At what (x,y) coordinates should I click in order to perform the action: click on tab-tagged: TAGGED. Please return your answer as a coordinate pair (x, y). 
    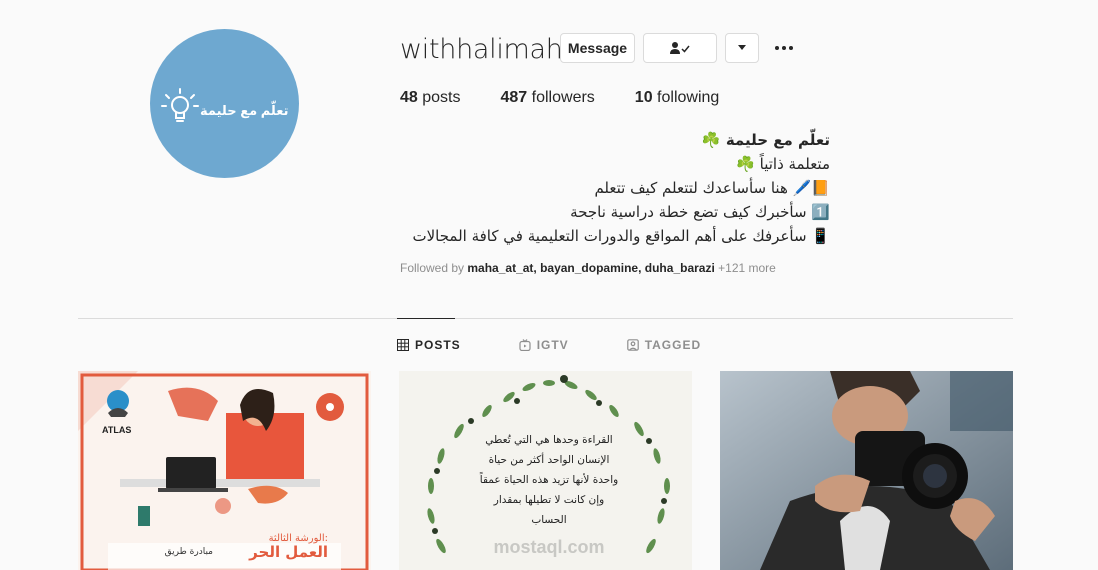
    Looking at the image, I should click on (664, 345).